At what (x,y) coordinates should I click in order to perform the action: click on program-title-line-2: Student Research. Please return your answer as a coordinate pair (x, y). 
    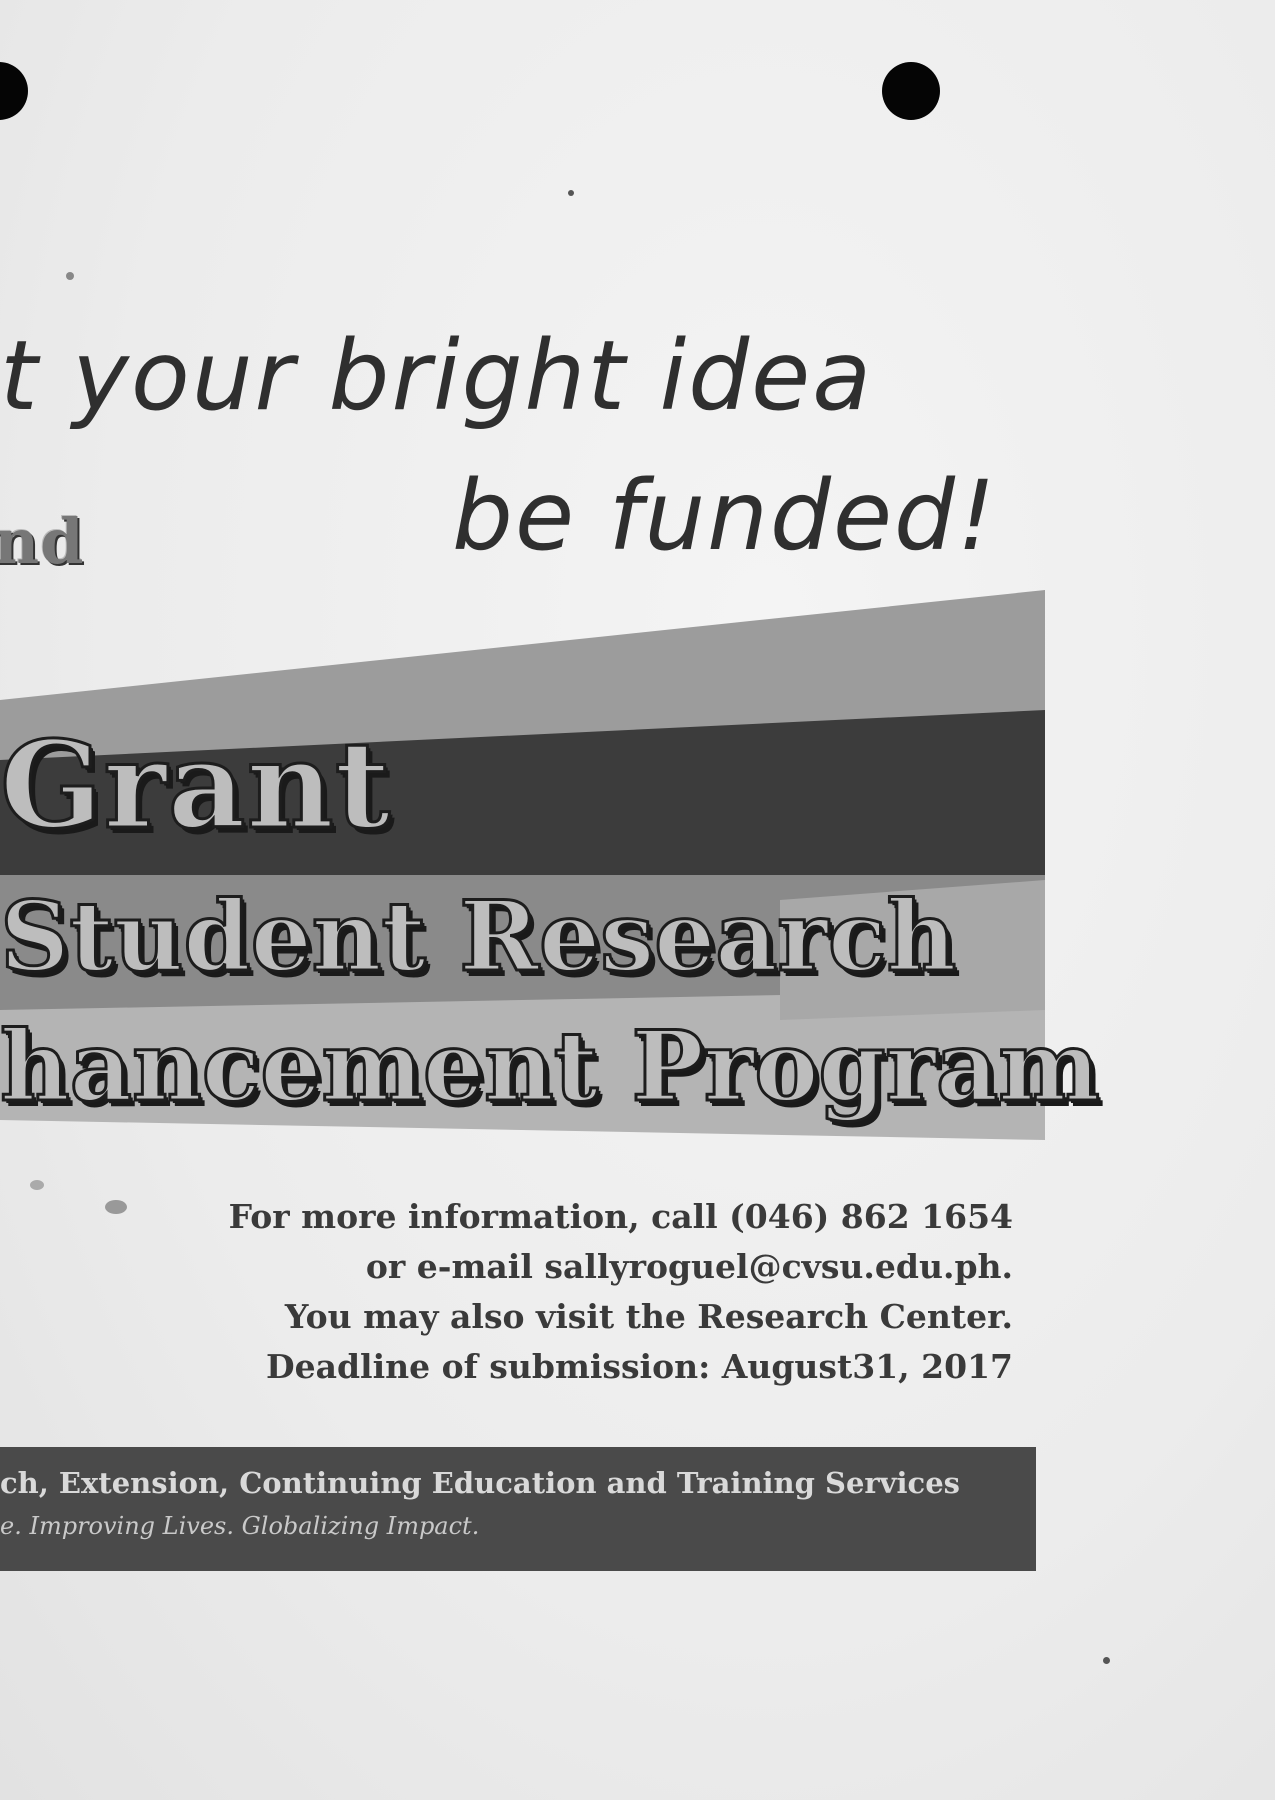
    Looking at the image, I should click on (479, 937).